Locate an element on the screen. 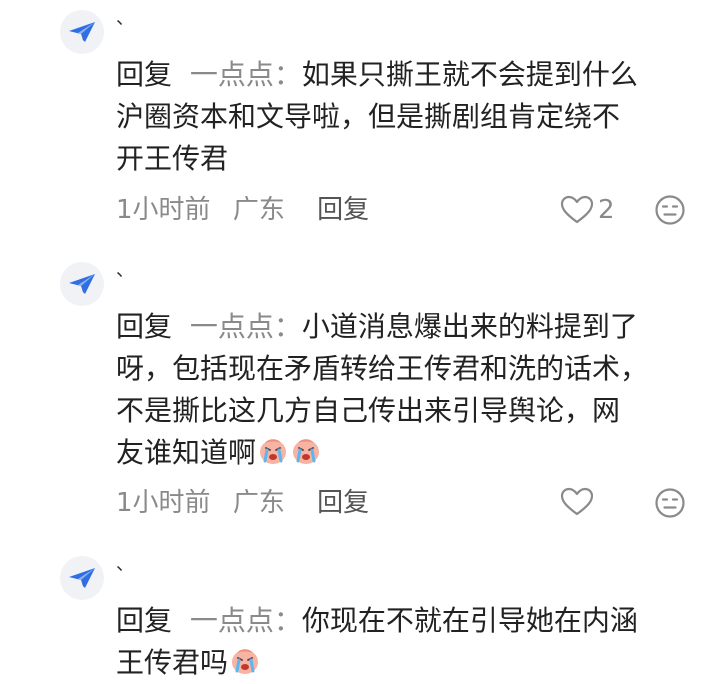 This screenshot has width=719, height=684. like-button: 2 is located at coordinates (587, 210).